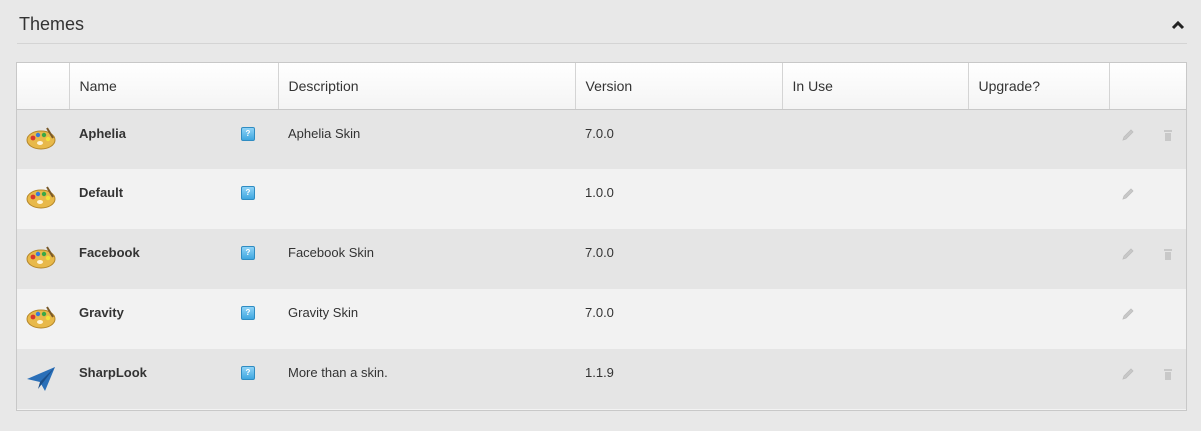 The width and height of the screenshot is (1201, 431). What do you see at coordinates (173, 259) in the screenshot?
I see `theme-name-cell: Facebook ?` at bounding box center [173, 259].